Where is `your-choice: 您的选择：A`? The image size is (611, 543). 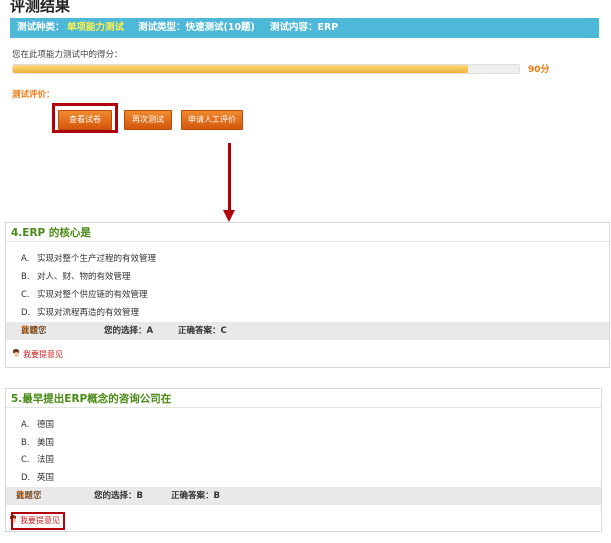 your-choice: 您的选择：A is located at coordinates (129, 331).